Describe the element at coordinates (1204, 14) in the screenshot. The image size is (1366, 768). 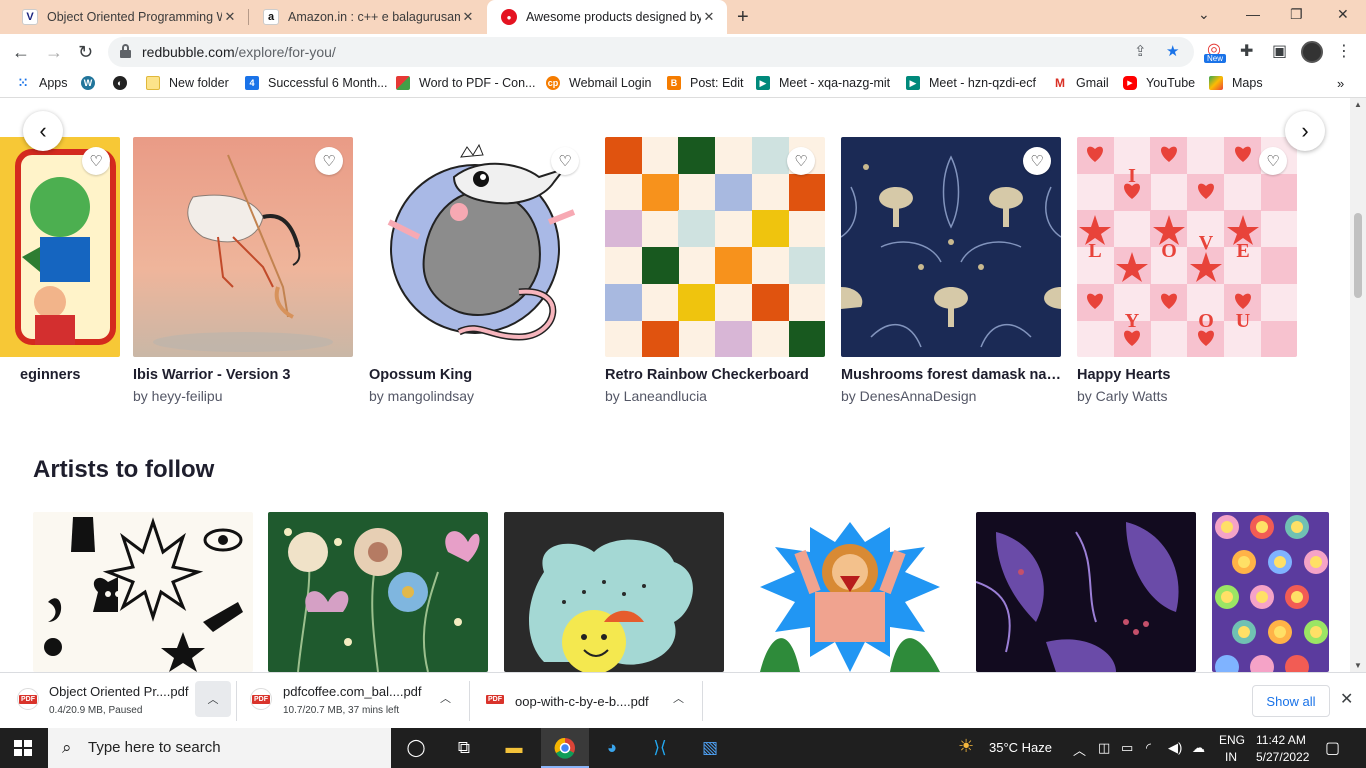
I see `tab-search-icon: ⌄` at that location.